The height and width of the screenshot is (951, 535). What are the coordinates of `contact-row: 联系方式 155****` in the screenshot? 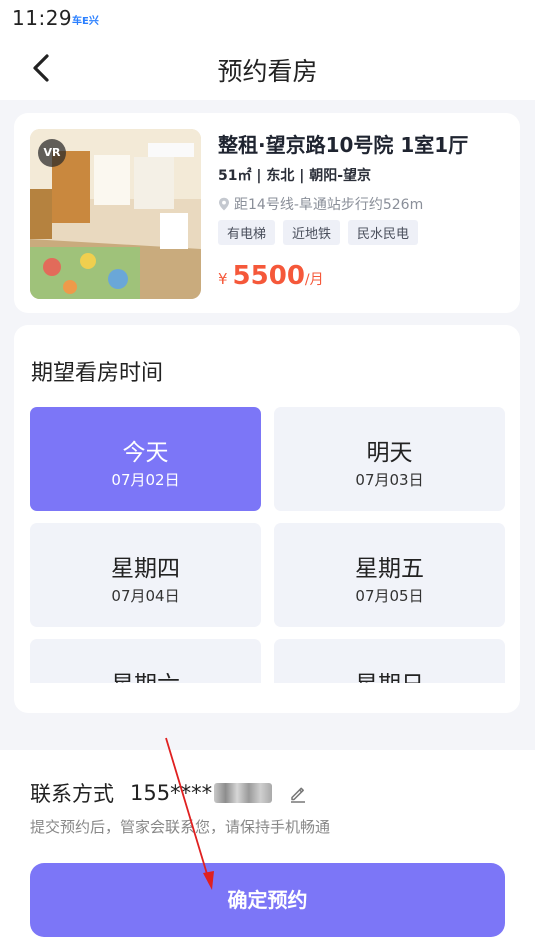 It's located at (169, 793).